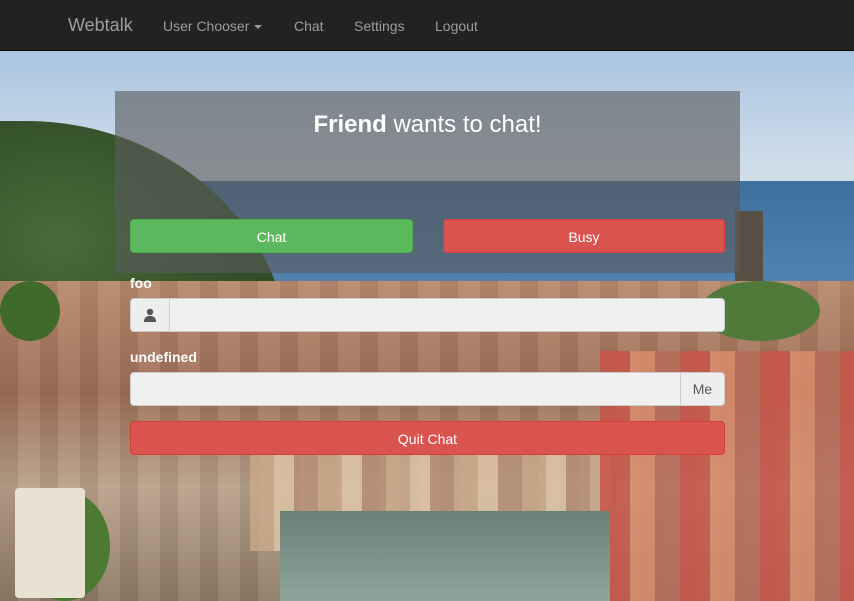  I want to click on invite-message: wants to chat!, so click(464, 124).